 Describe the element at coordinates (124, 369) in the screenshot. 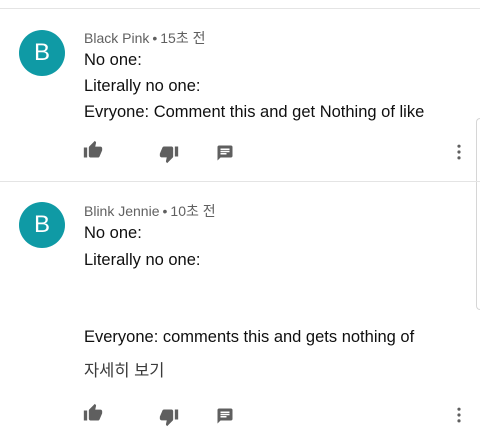

I see `read-more-link: 자세히 보기` at that location.